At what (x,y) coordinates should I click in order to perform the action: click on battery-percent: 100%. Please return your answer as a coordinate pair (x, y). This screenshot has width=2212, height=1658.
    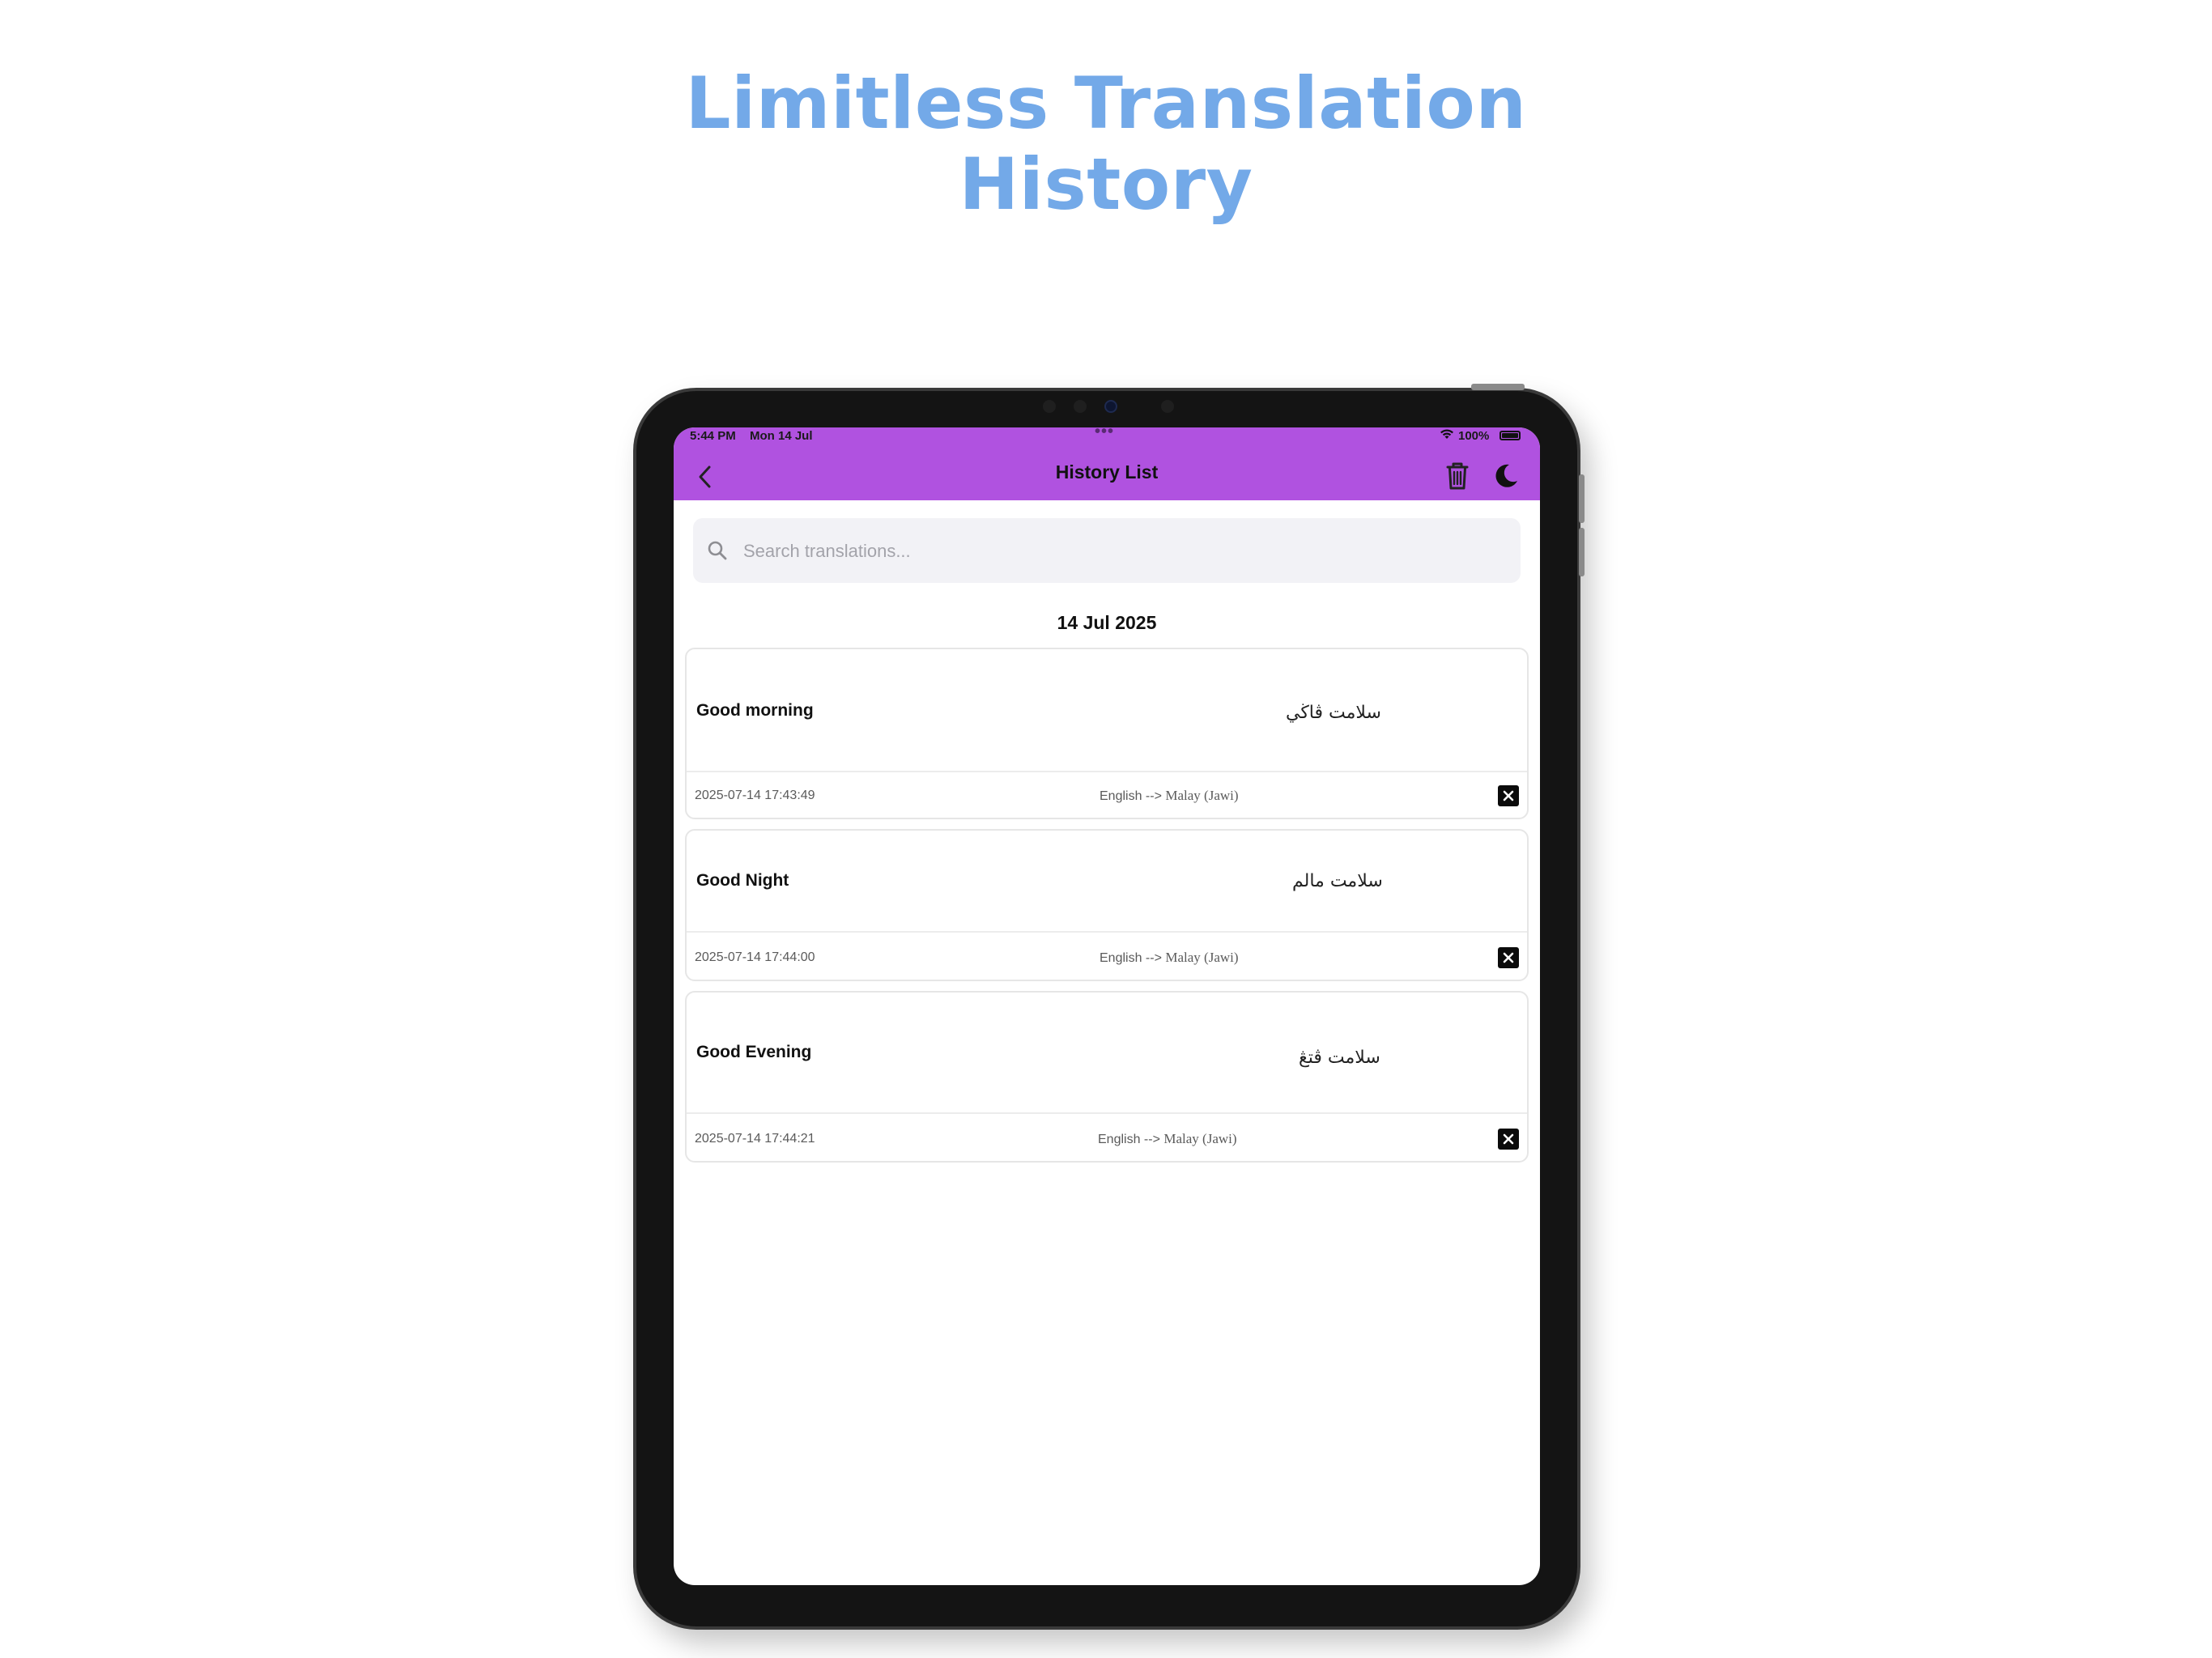
    Looking at the image, I should click on (1474, 436).